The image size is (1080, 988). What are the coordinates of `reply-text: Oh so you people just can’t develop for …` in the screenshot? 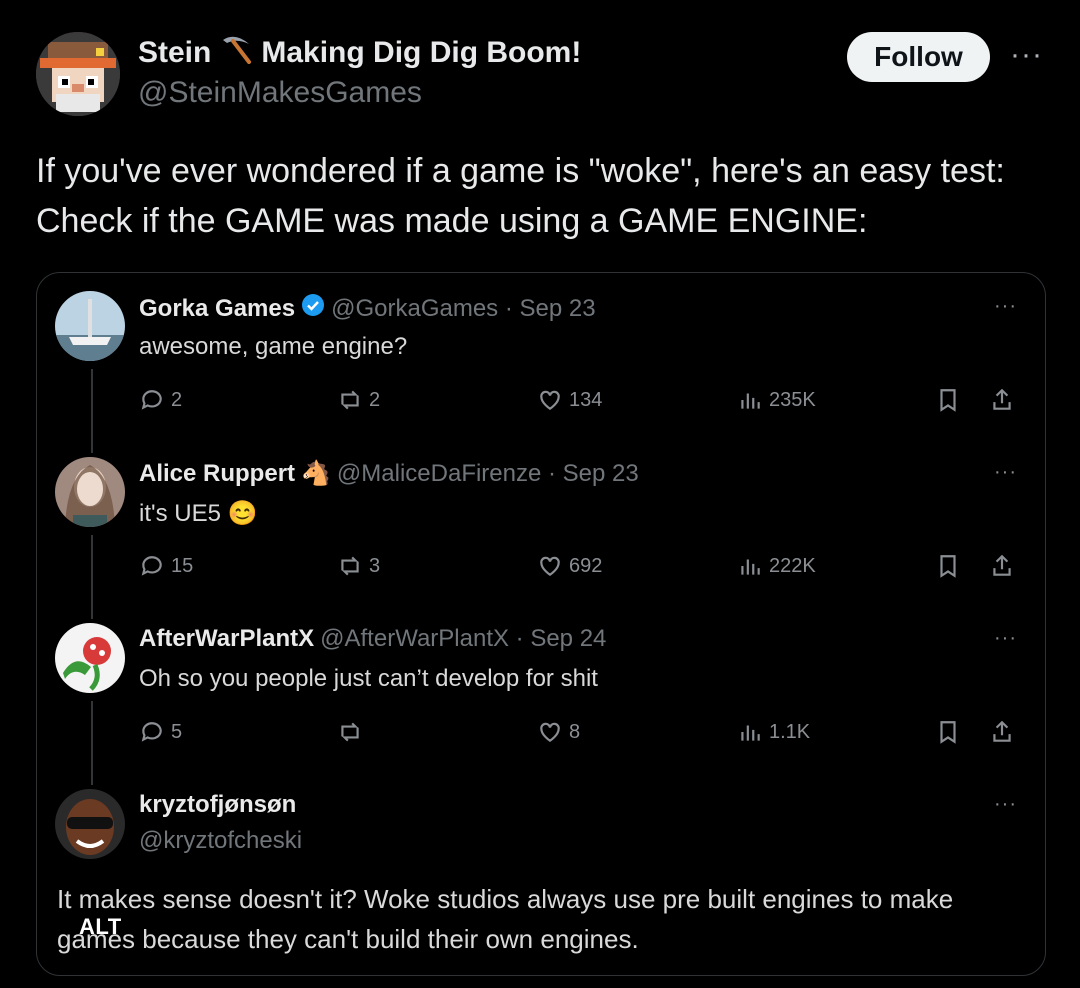 It's located at (368, 678).